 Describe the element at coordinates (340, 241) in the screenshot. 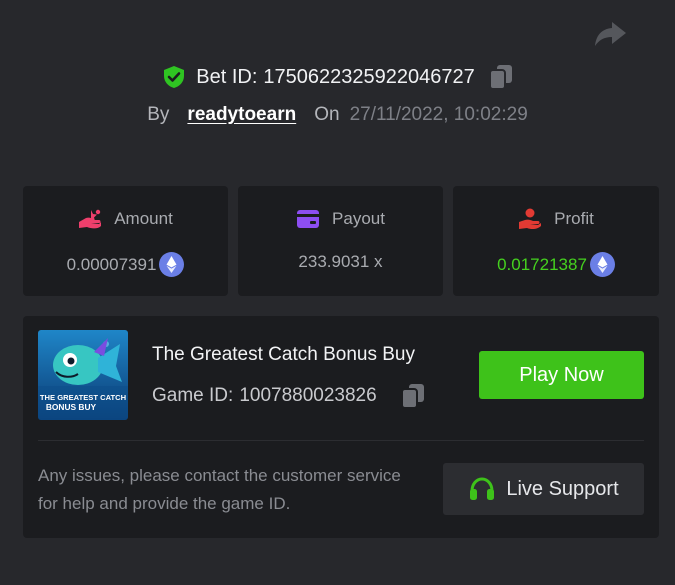

I see `payout-card: Payout 233.9031 x` at that location.